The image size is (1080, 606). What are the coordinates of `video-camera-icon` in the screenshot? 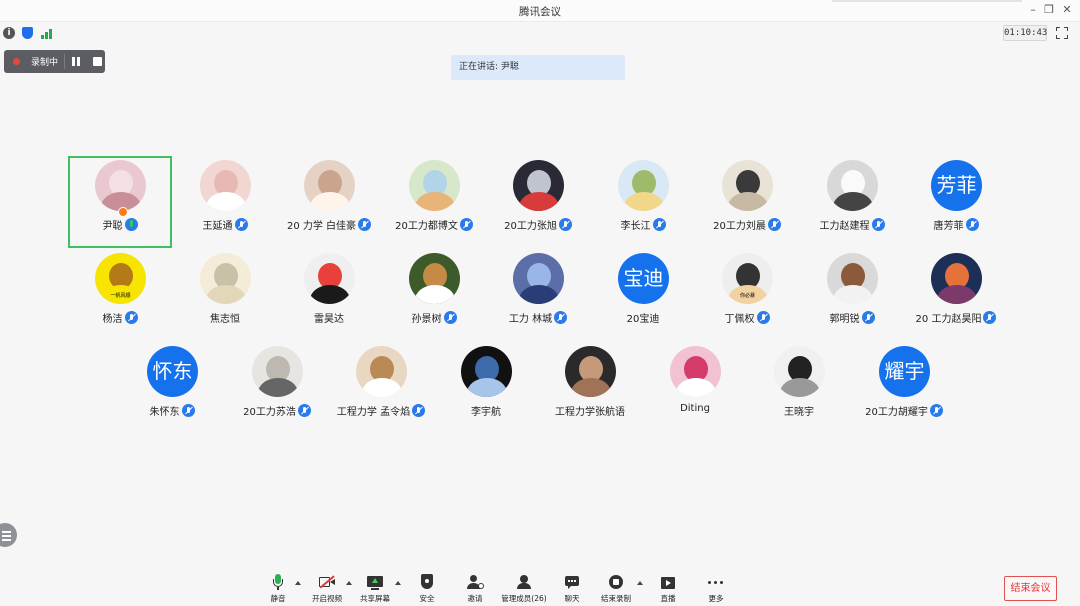 It's located at (327, 582).